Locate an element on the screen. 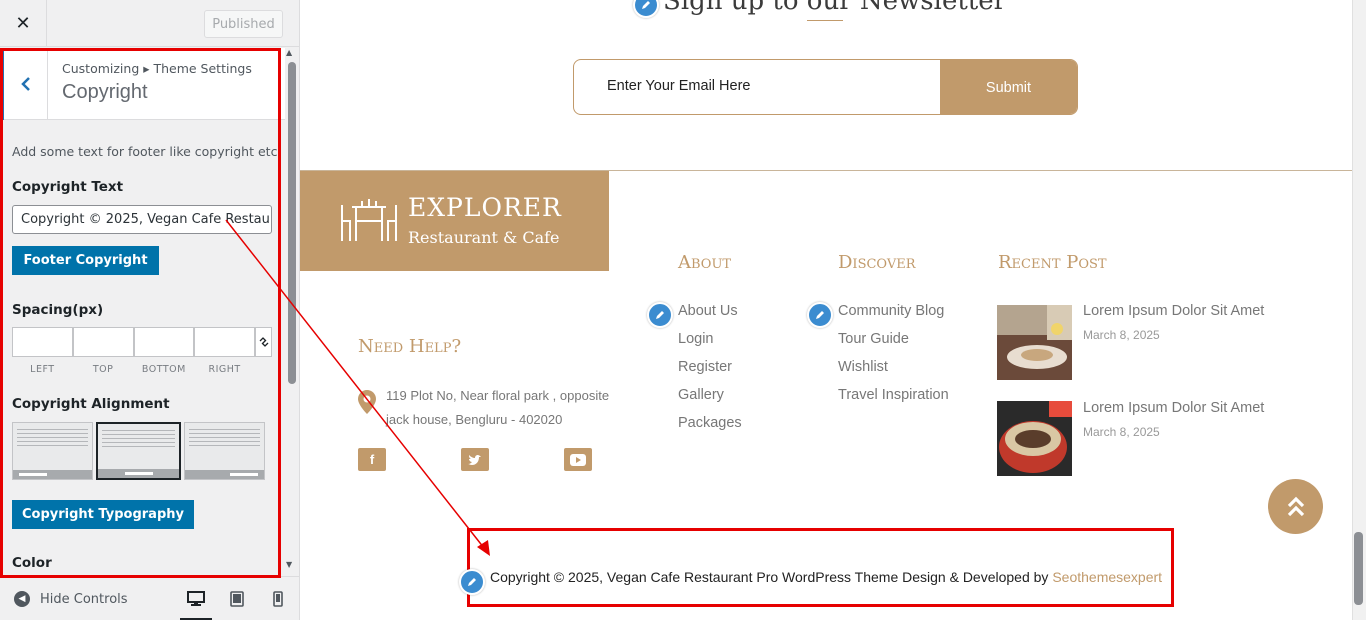 The height and width of the screenshot is (620, 1366). scroll-up-arrow: ▲ is located at coordinates (289, 52).